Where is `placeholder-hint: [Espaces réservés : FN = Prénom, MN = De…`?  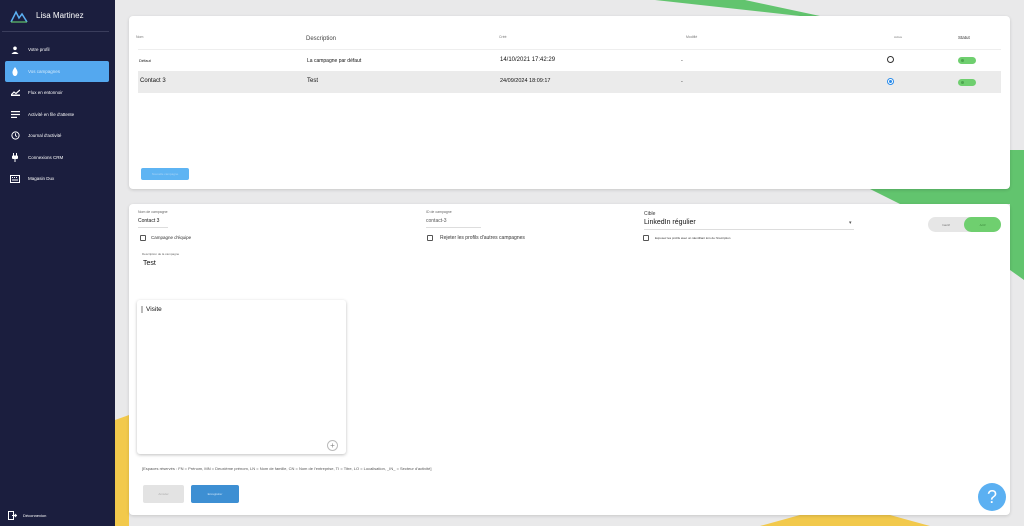
placeholder-hint: [Espaces réservés : FN = Prénom, MN = De… is located at coordinates (287, 468).